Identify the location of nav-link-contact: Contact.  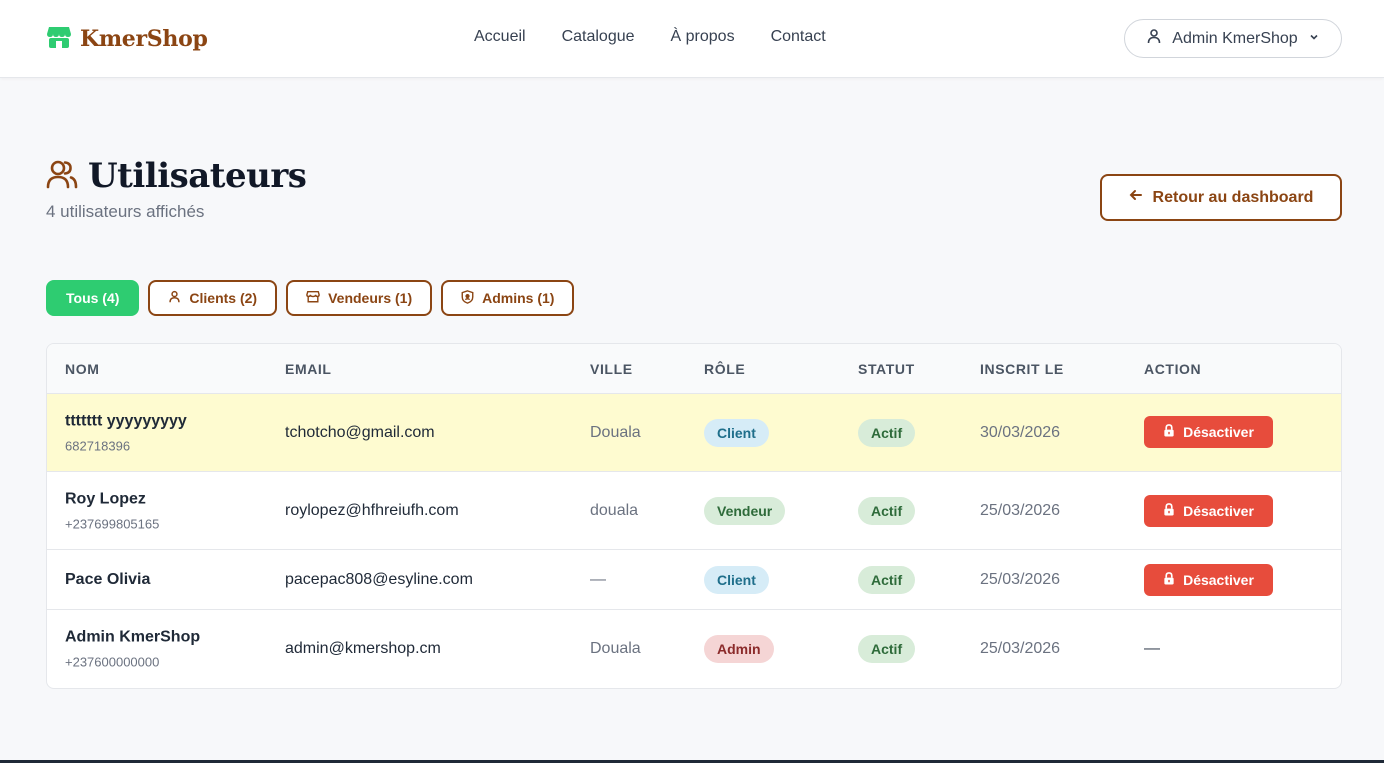
(798, 37).